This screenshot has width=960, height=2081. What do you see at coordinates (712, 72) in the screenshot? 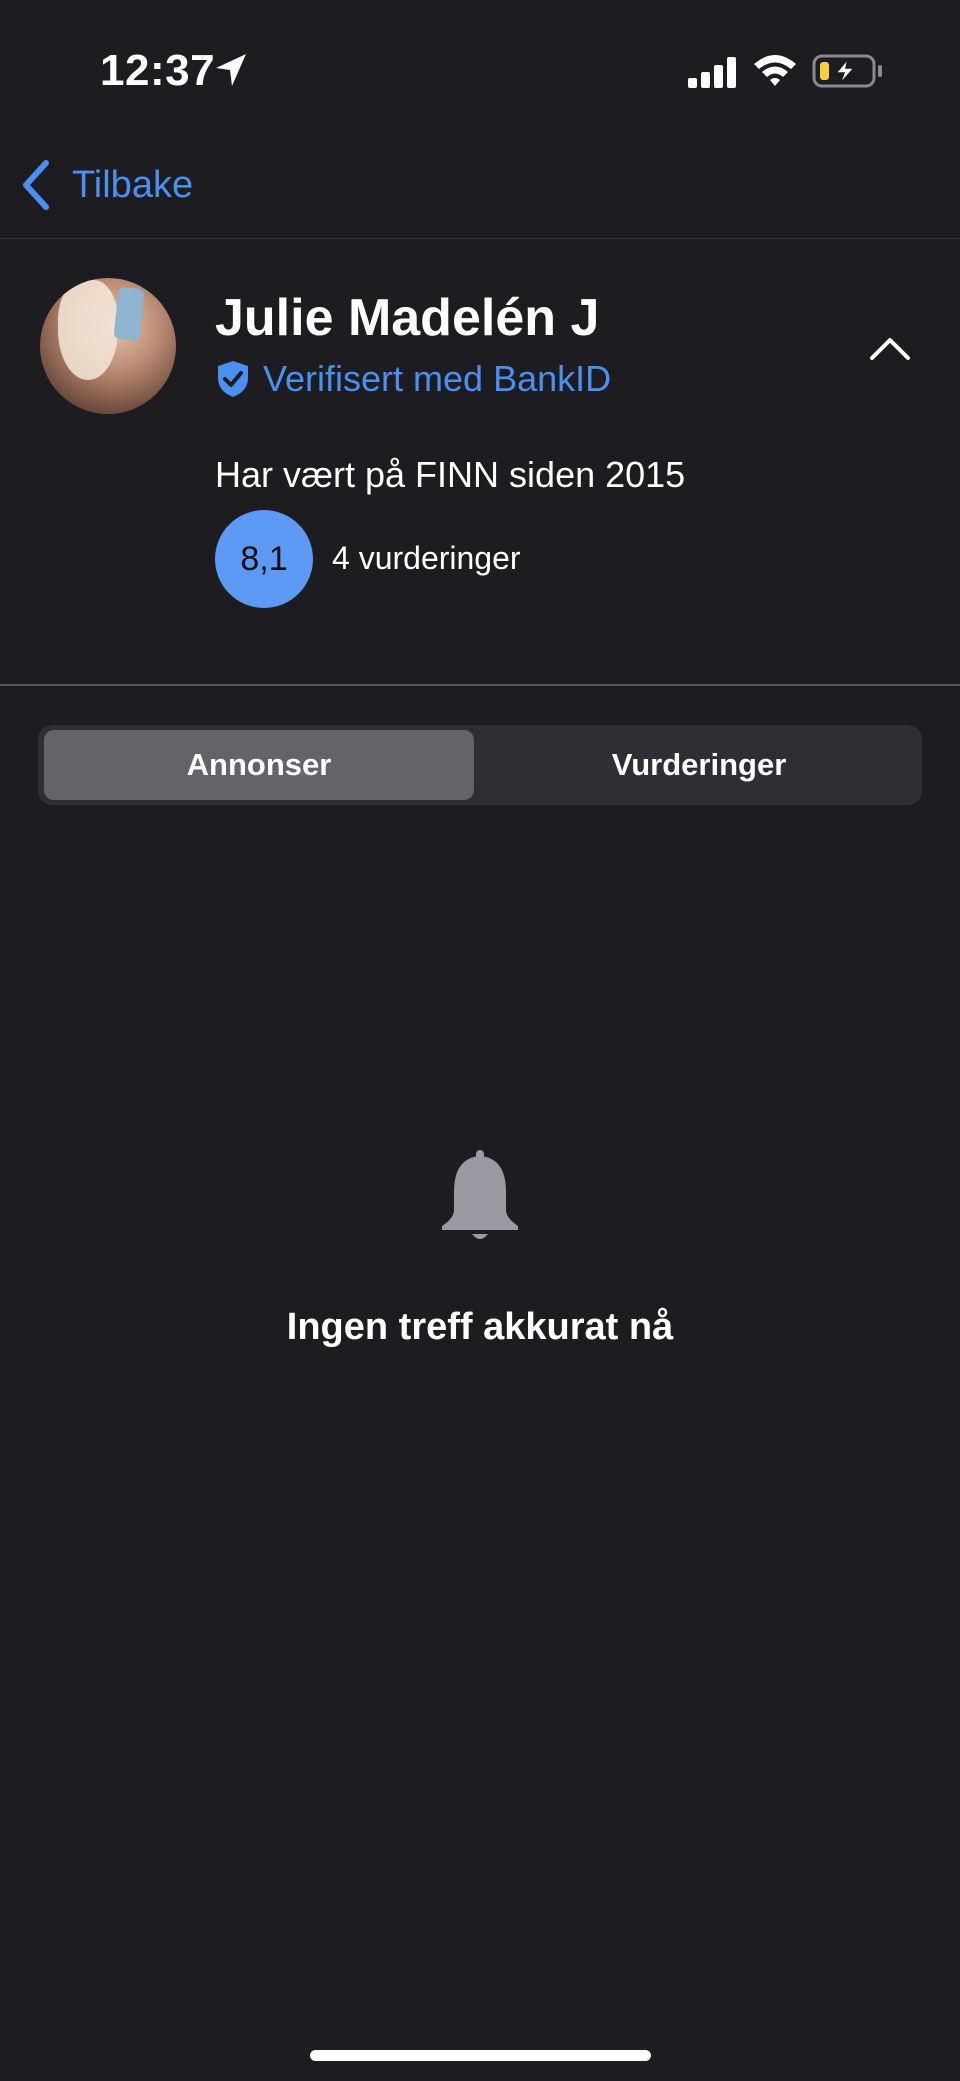
I see `cellular-signal-icon` at bounding box center [712, 72].